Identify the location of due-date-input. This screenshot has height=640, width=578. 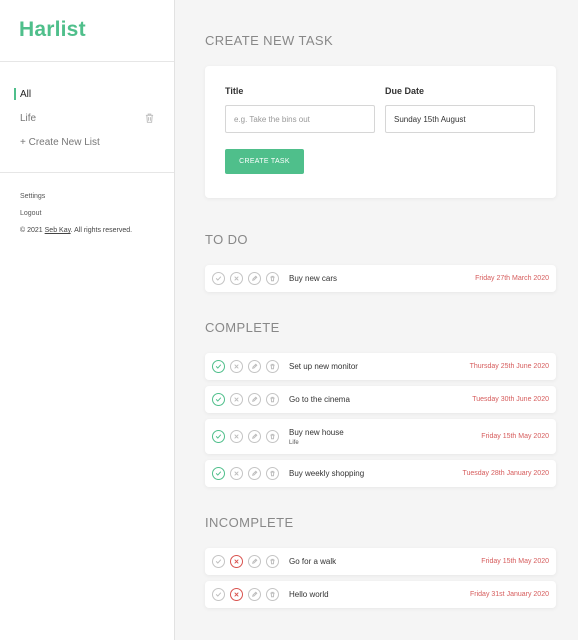
(460, 119).